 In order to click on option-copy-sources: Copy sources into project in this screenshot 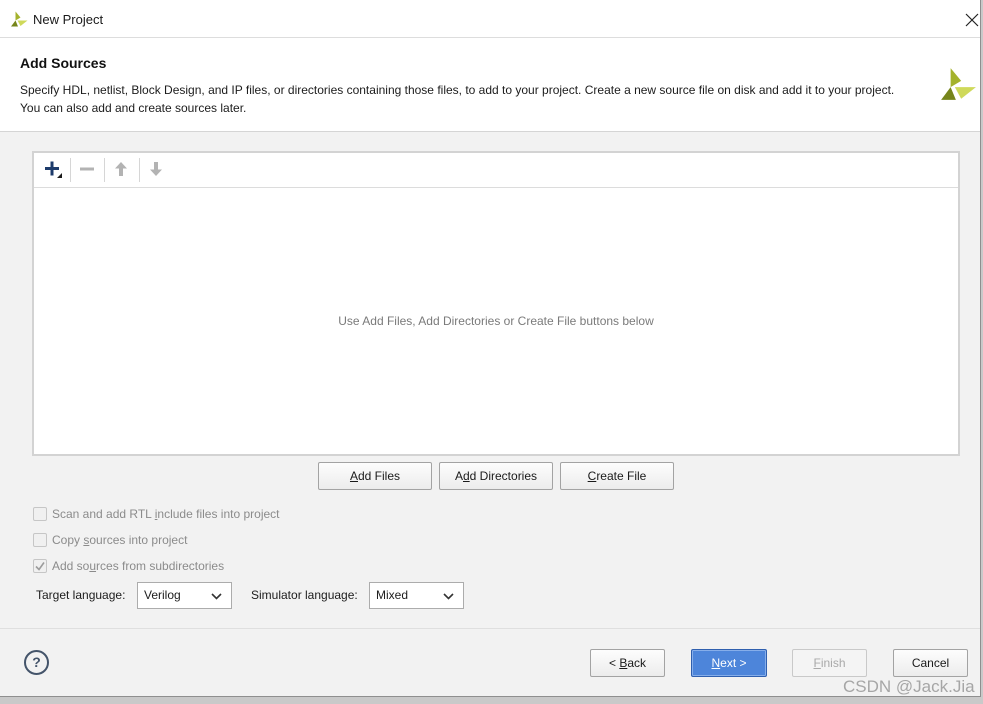, I will do `click(110, 540)`.